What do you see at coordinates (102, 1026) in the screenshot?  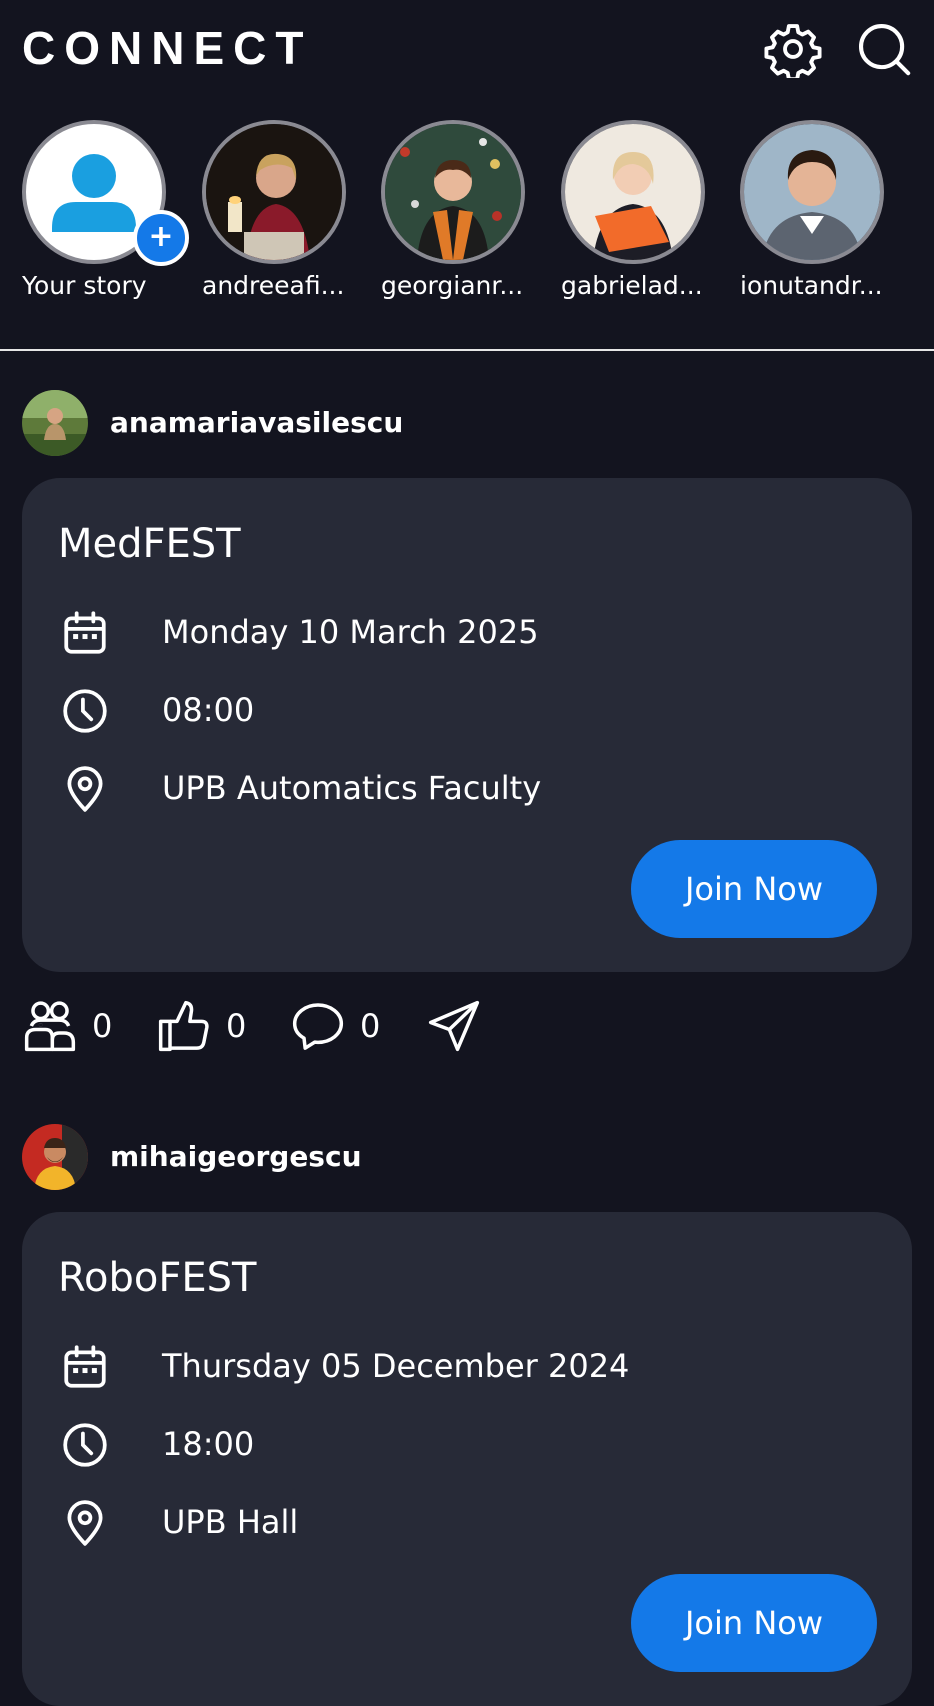 I see `participants-count: 0` at bounding box center [102, 1026].